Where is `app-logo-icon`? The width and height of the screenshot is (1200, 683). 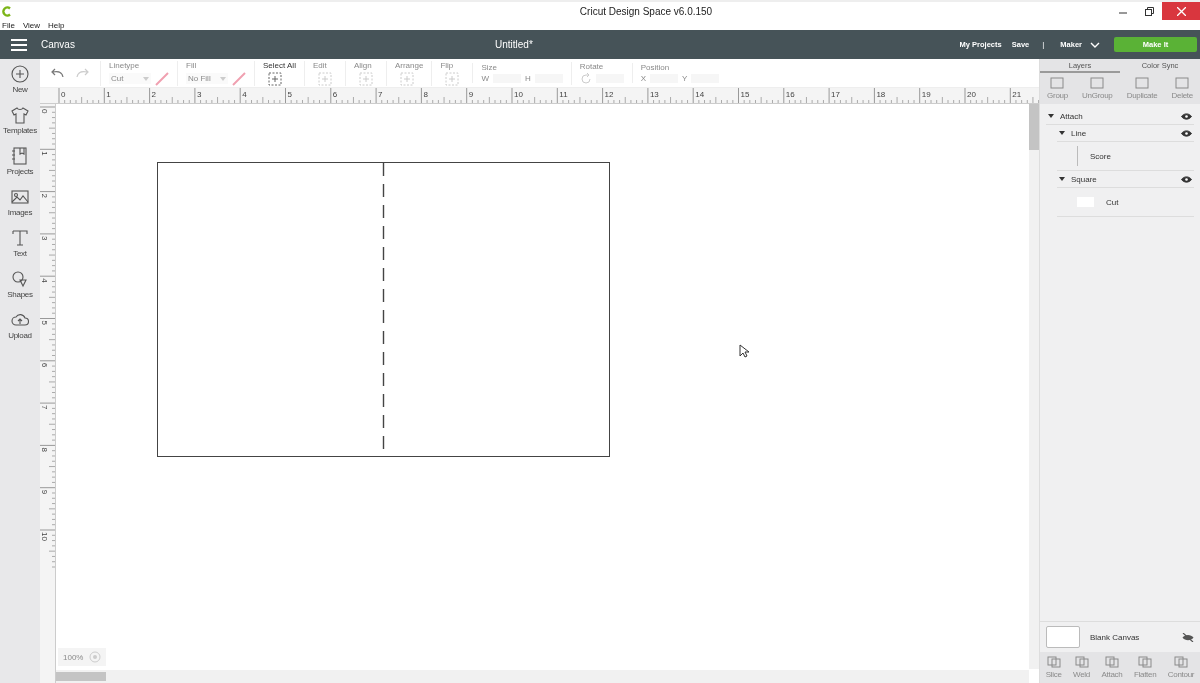
app-logo-icon is located at coordinates (7, 11).